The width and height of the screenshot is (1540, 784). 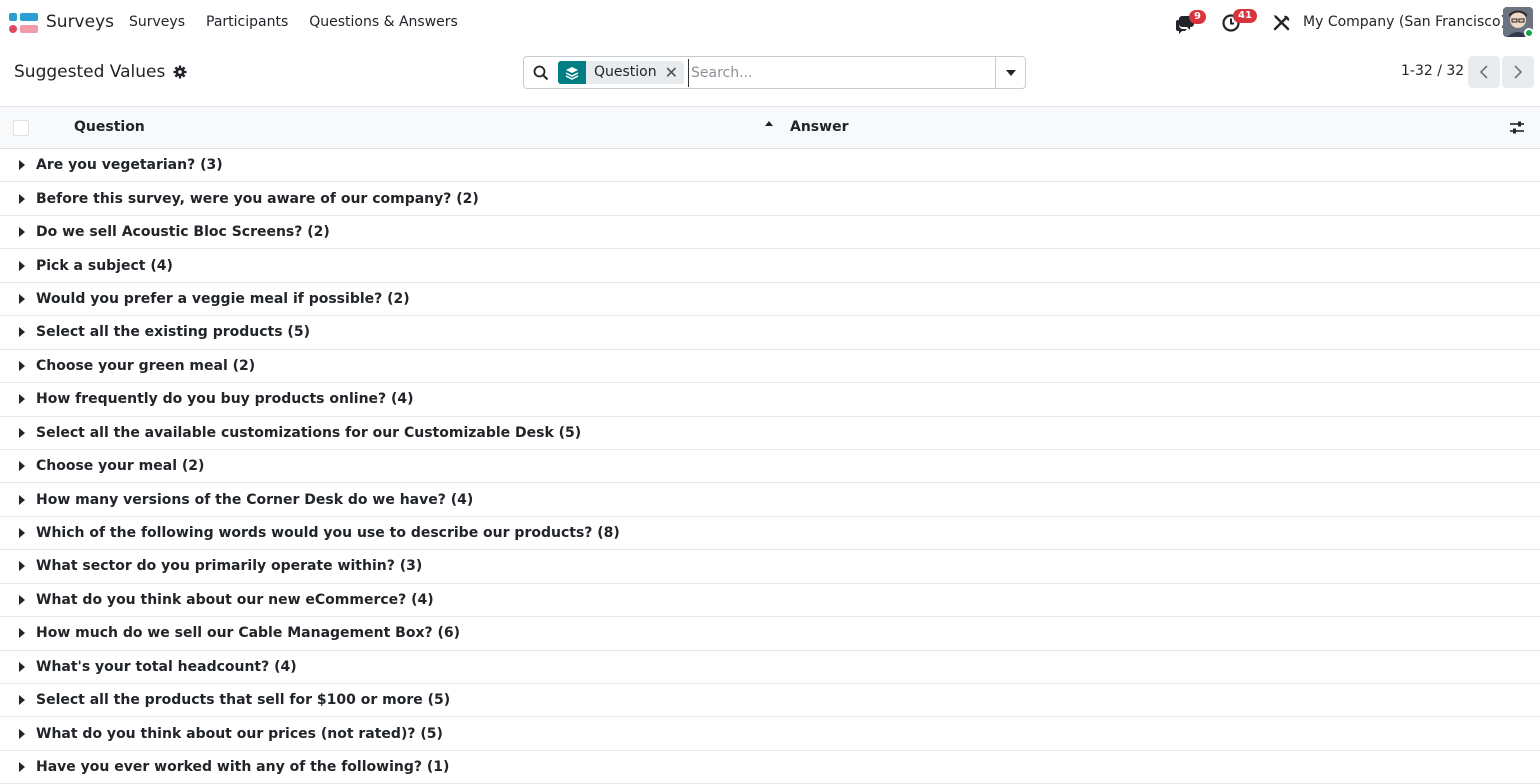 I want to click on search-facet-label: Question, so click(x=625, y=72).